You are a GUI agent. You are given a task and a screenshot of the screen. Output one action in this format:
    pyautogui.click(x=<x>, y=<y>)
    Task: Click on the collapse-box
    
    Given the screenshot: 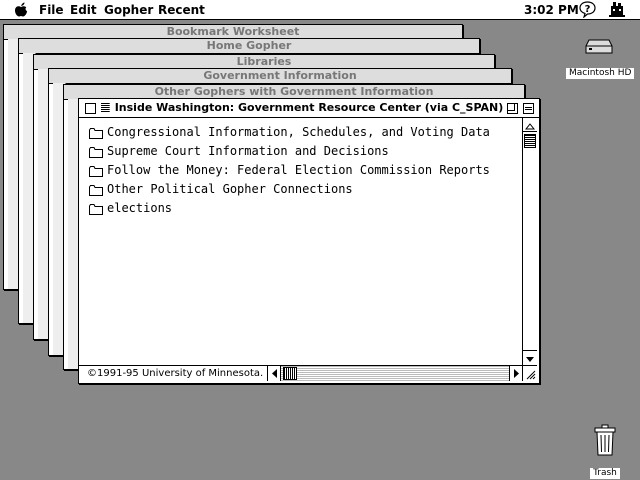 What is the action you would take?
    pyautogui.click(x=528, y=108)
    